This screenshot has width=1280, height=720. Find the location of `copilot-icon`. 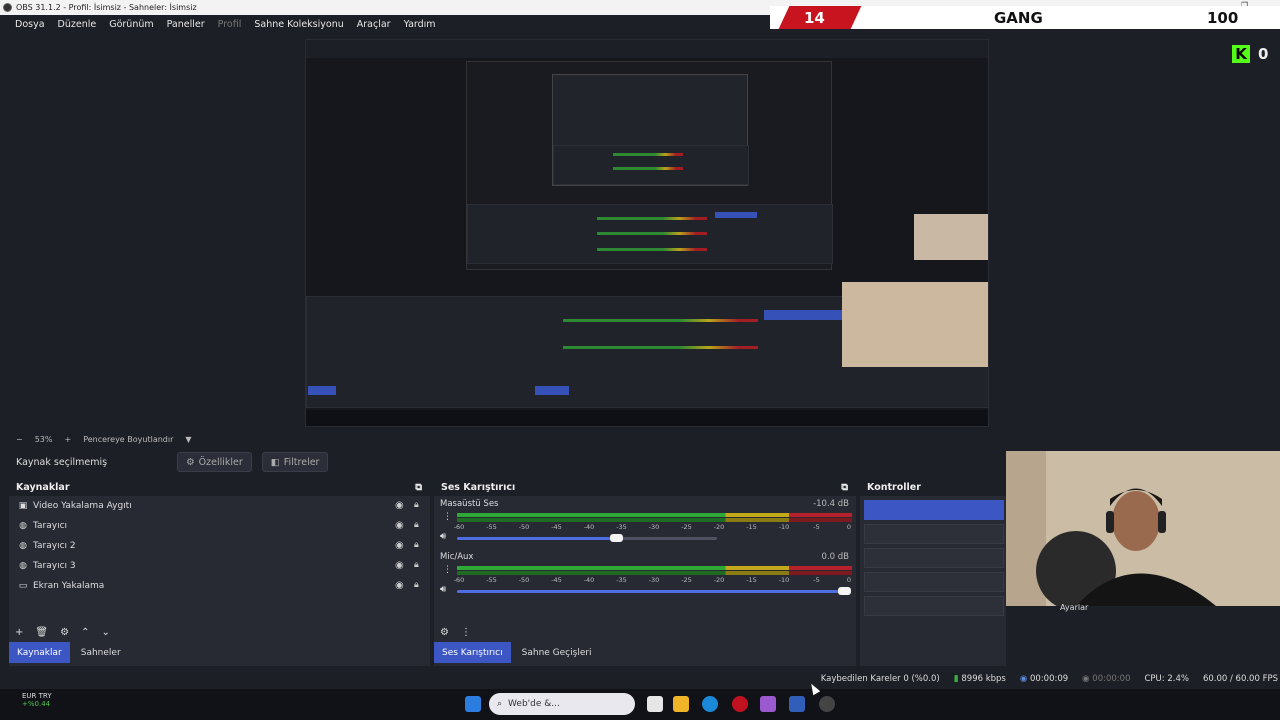

copilot-icon is located at coordinates (768, 704).